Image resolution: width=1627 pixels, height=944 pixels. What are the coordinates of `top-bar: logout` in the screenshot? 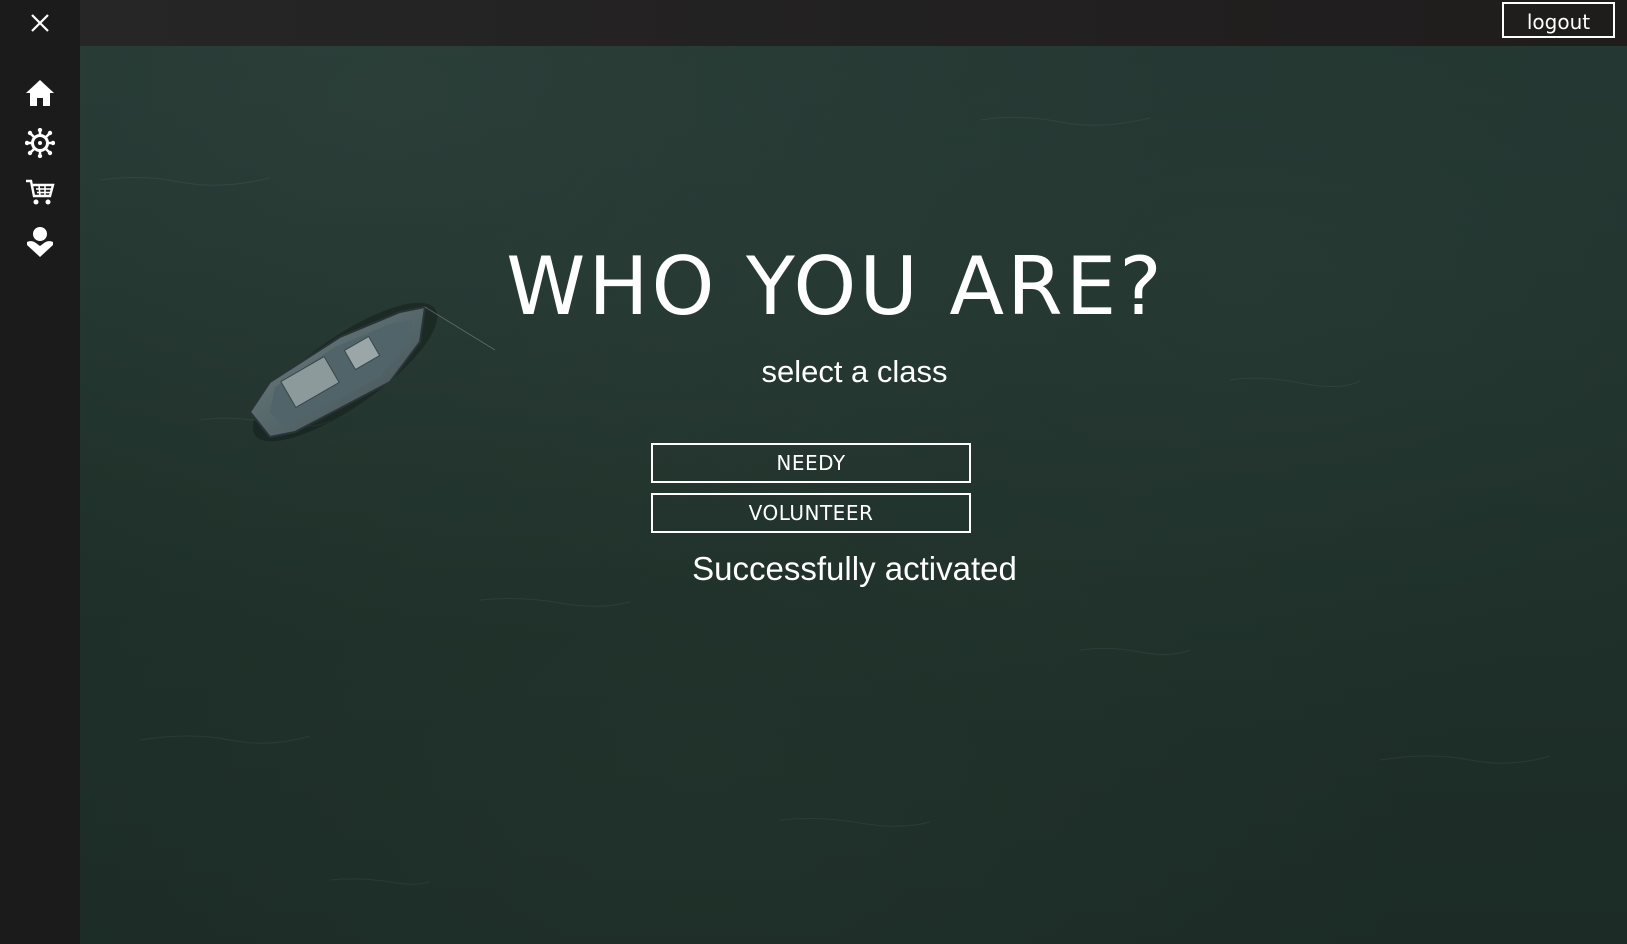 It's located at (853, 23).